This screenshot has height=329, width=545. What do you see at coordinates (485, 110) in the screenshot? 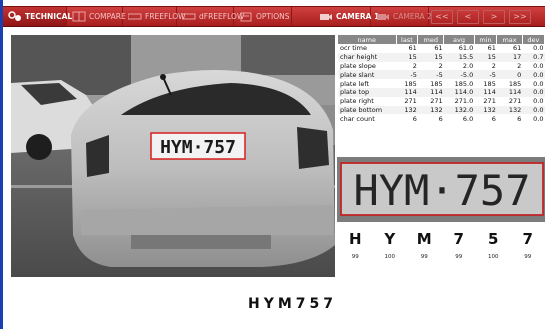
I see `stat-min: 132` at bounding box center [485, 110].